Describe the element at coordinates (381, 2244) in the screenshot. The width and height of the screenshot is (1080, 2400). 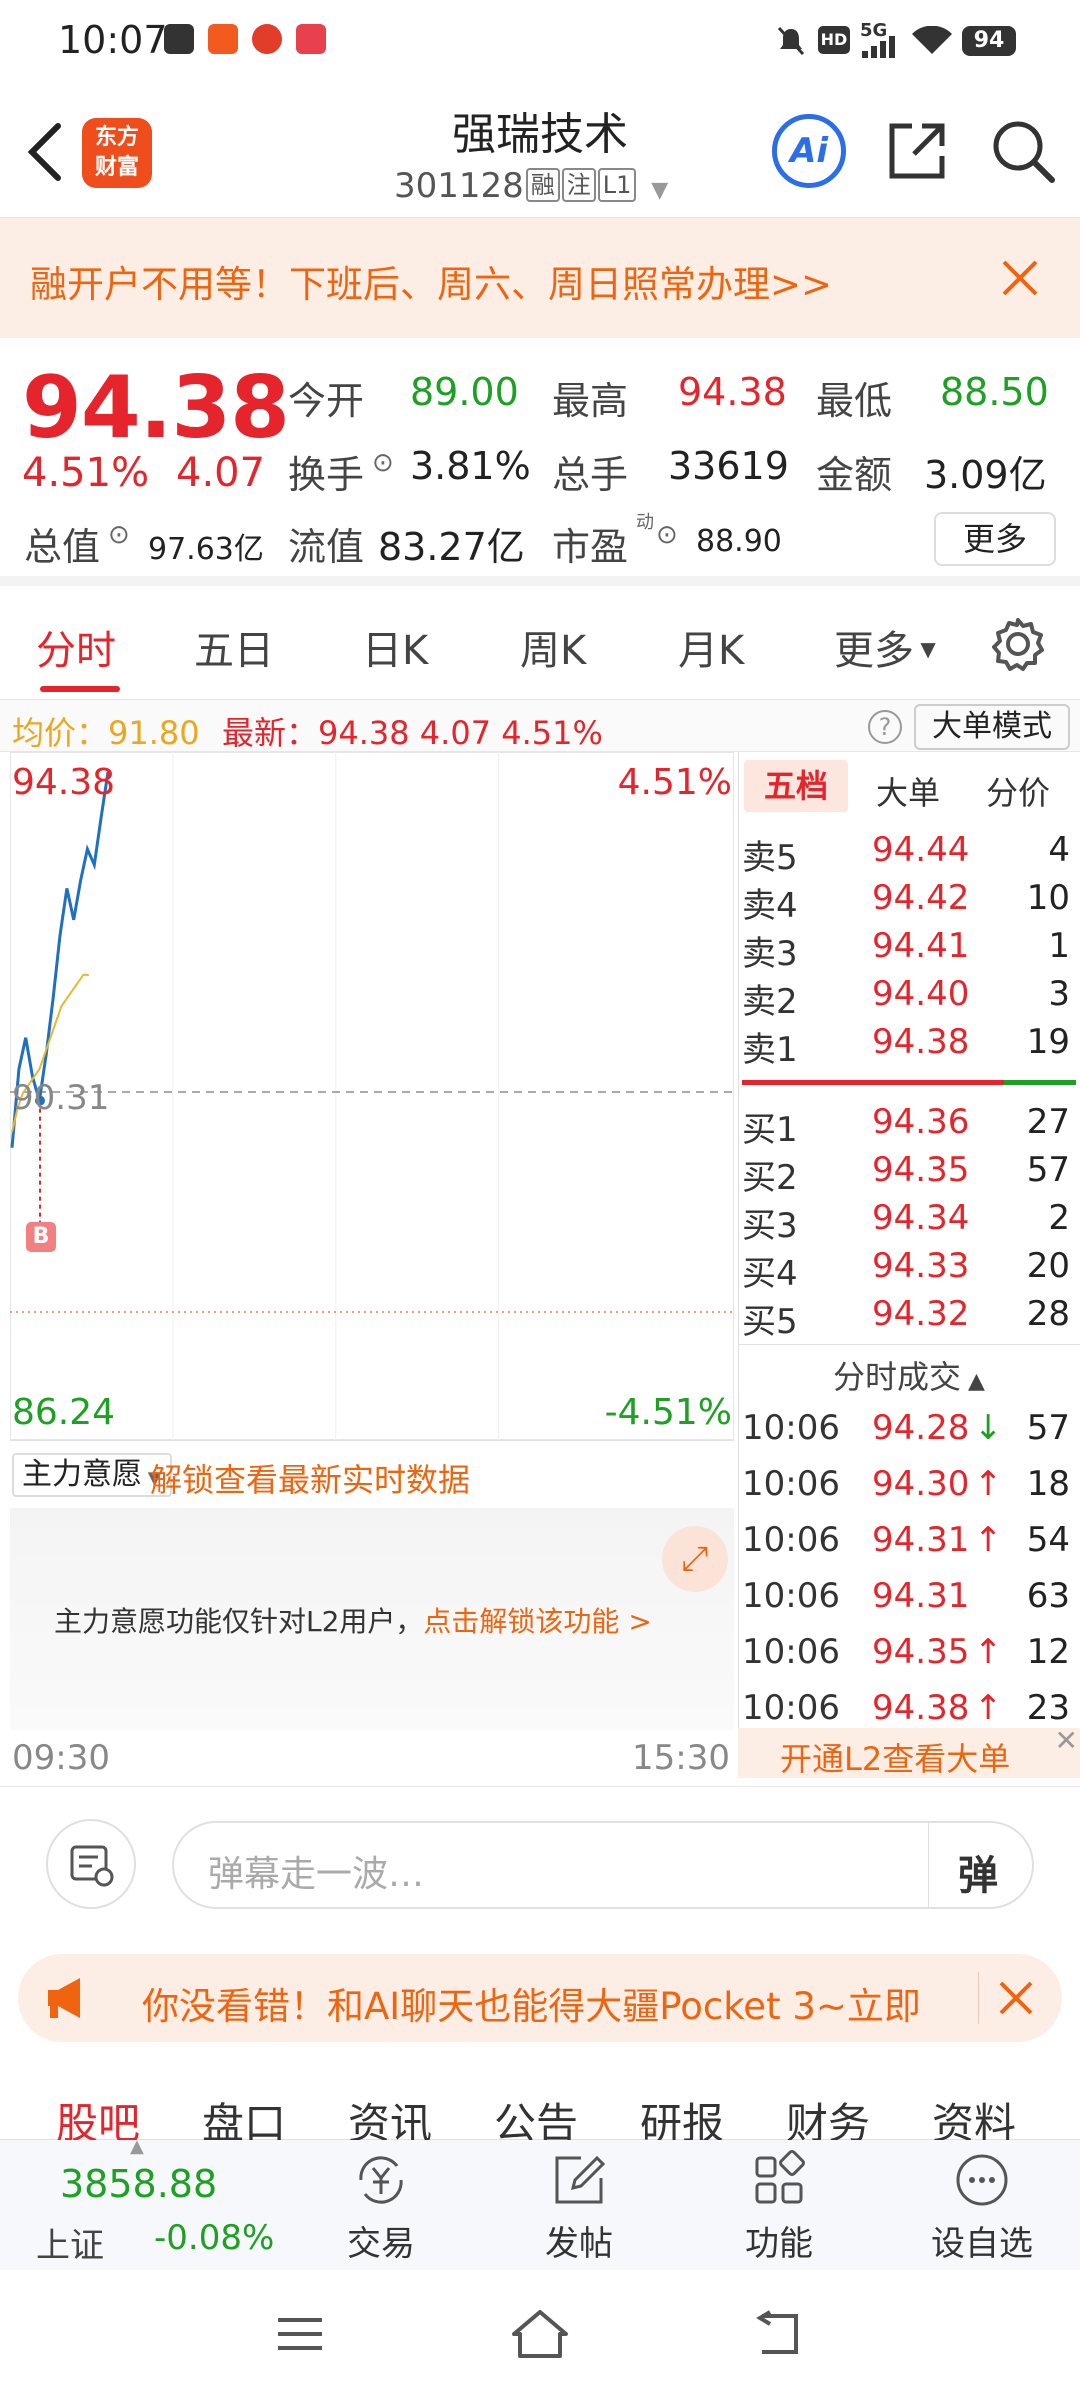
I see `trade-label: 交易` at that location.